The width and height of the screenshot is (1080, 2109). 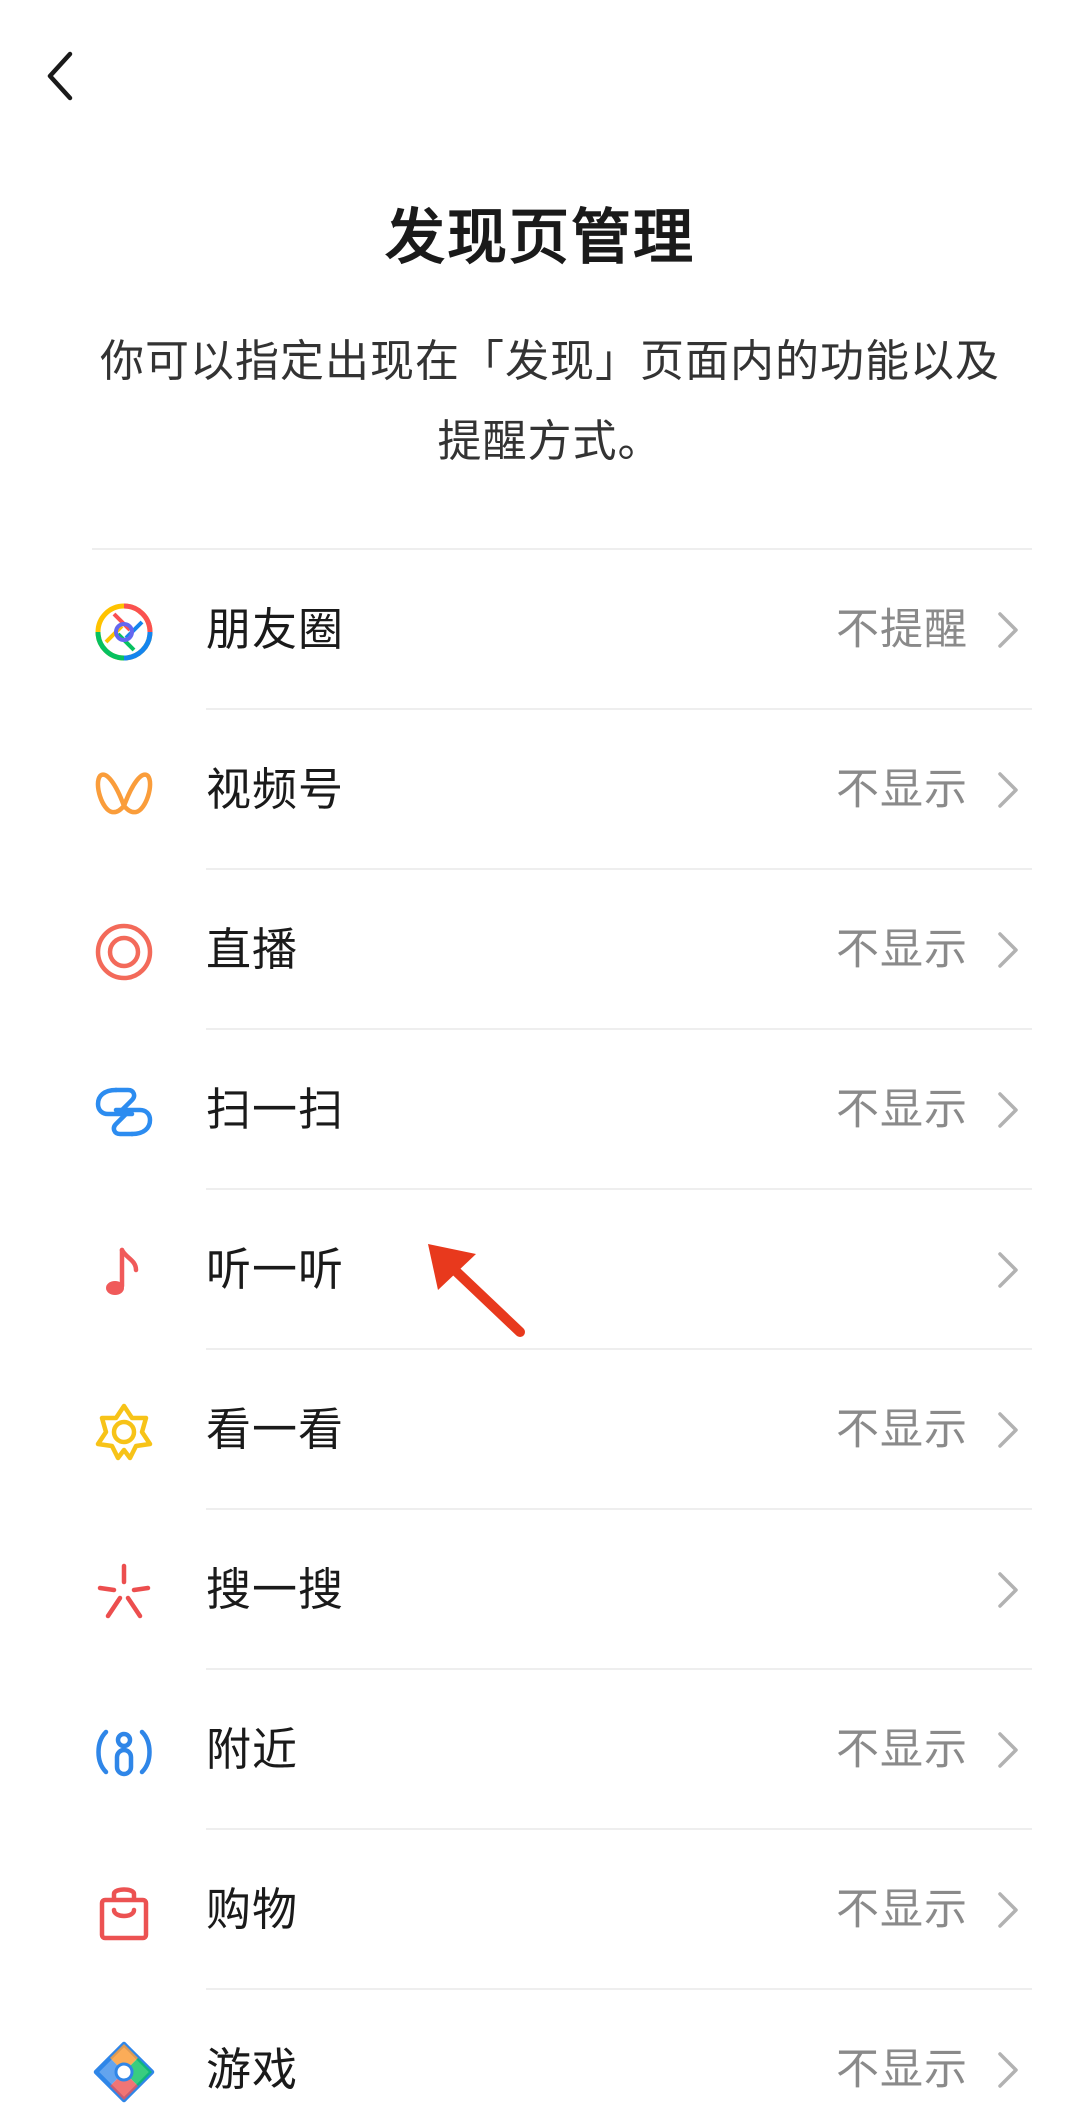 What do you see at coordinates (124, 1592) in the screenshot?
I see `search-sparkle-icon` at bounding box center [124, 1592].